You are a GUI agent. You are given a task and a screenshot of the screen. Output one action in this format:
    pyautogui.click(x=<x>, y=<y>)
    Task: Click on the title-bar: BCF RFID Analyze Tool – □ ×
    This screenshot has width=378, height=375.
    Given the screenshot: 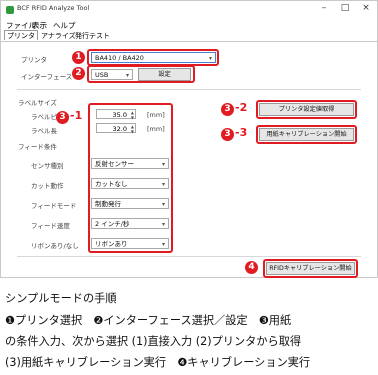 What is the action you would take?
    pyautogui.click(x=189, y=10)
    